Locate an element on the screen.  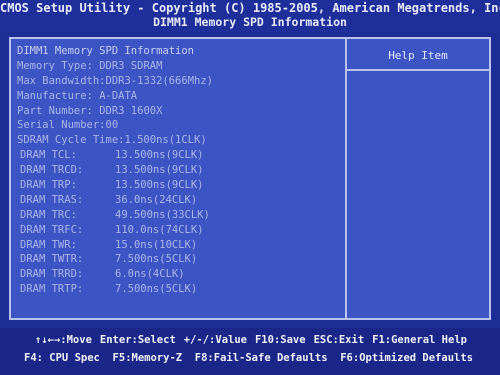
timing-label: DRAM TRC: is located at coordinates (48, 214).